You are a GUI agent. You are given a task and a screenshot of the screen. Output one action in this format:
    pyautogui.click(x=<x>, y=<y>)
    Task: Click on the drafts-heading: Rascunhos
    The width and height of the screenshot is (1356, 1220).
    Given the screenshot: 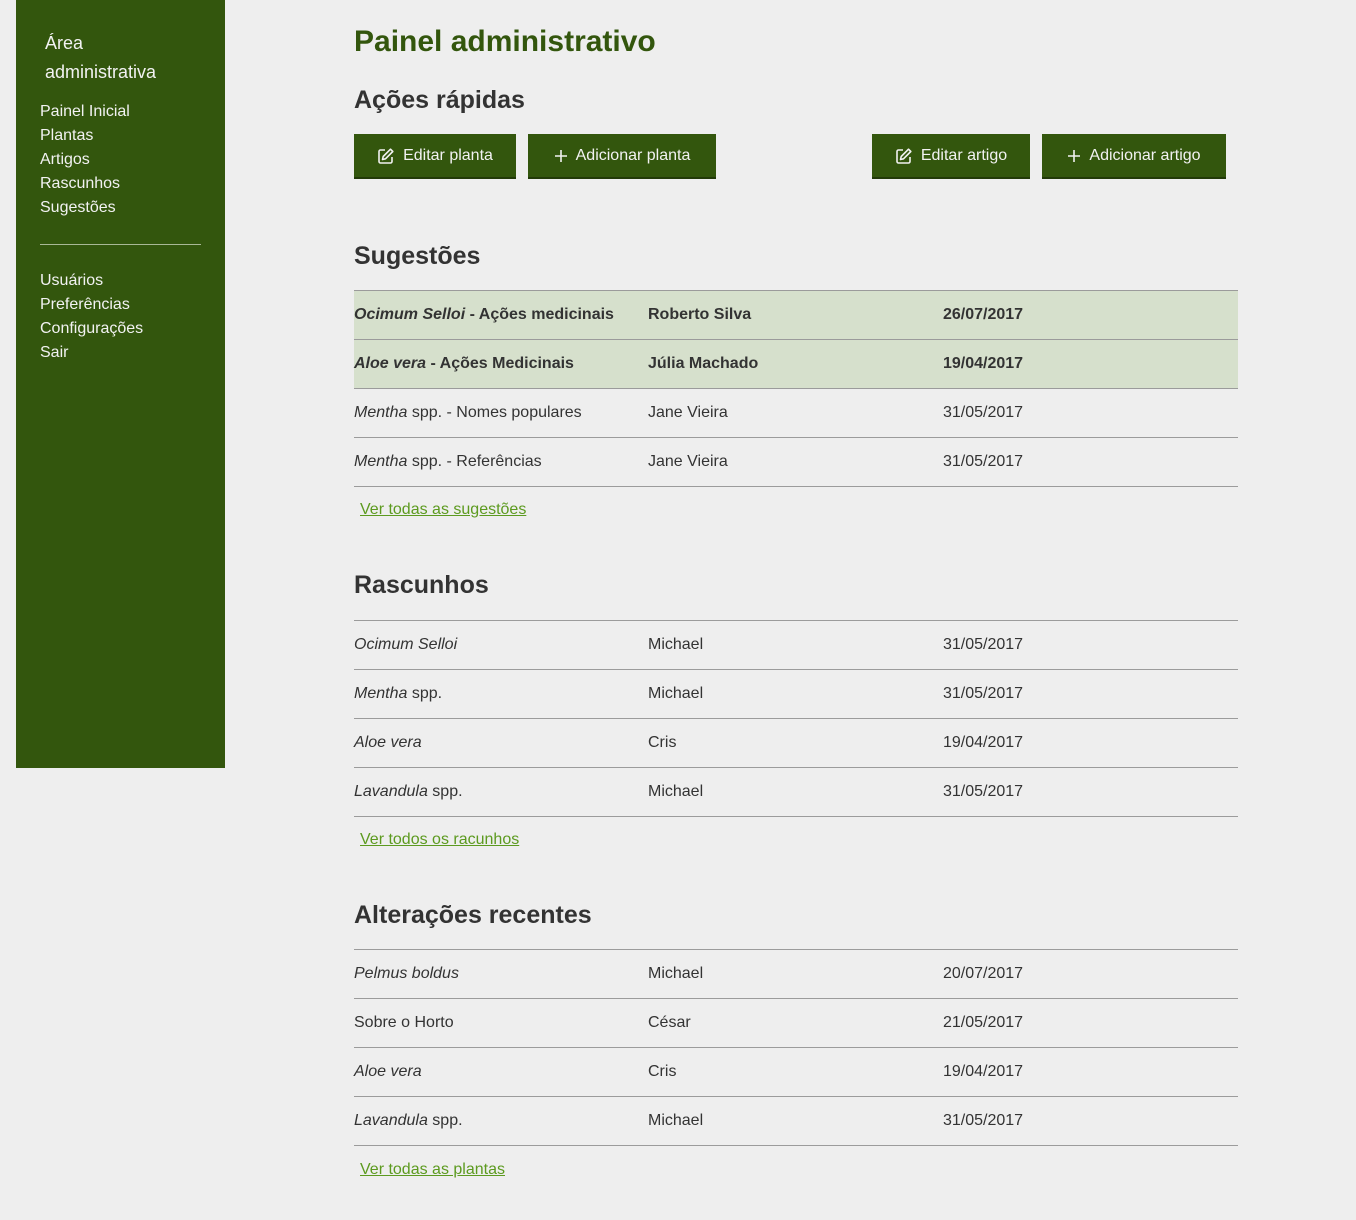 What is the action you would take?
    pyautogui.click(x=421, y=585)
    